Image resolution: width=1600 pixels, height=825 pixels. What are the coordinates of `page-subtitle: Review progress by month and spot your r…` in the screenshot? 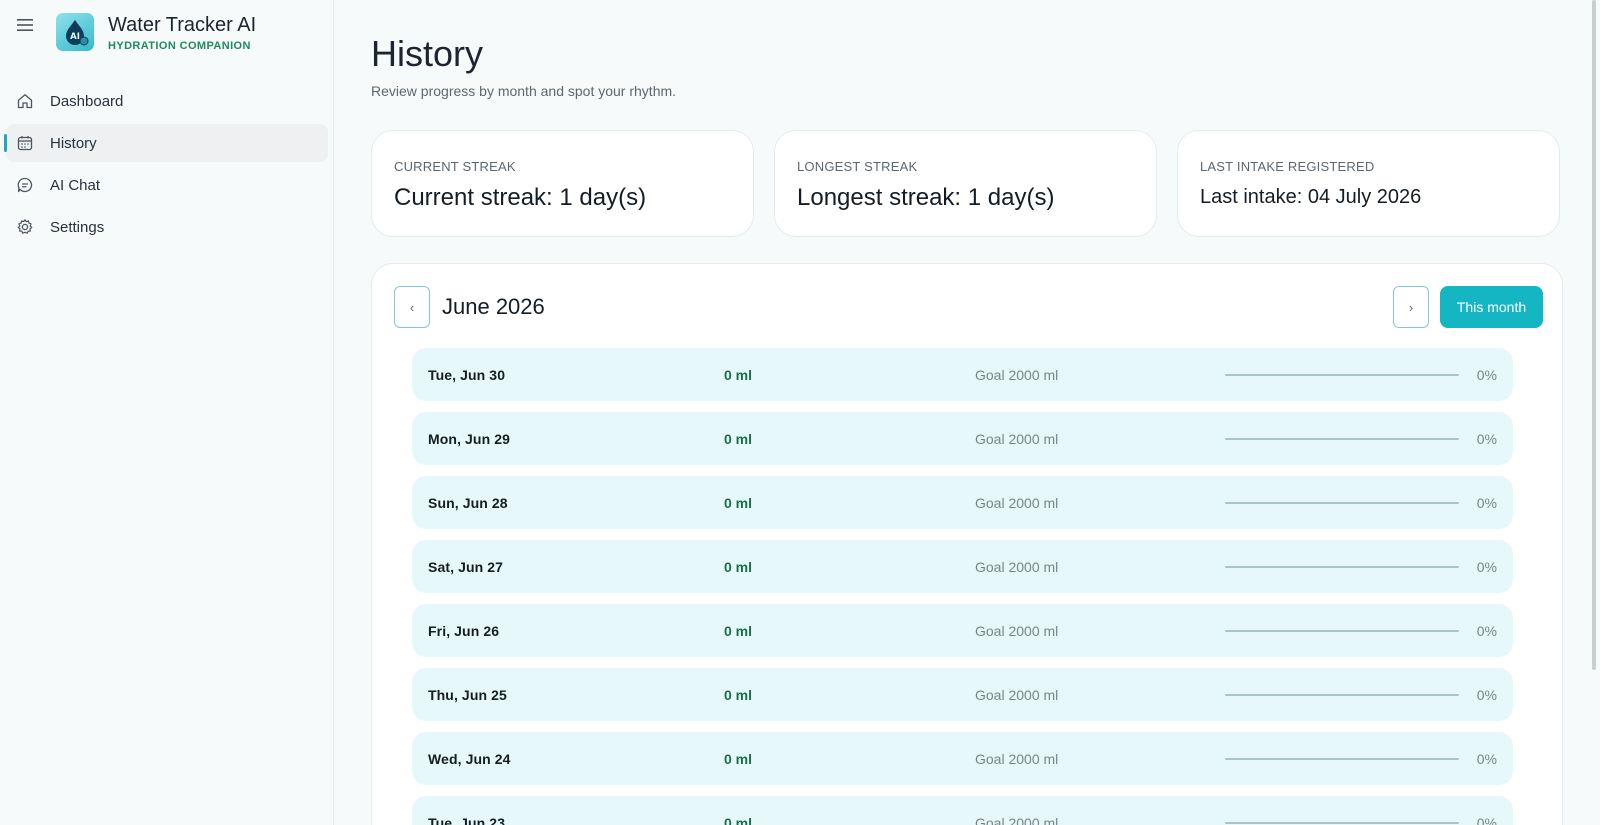 It's located at (524, 91).